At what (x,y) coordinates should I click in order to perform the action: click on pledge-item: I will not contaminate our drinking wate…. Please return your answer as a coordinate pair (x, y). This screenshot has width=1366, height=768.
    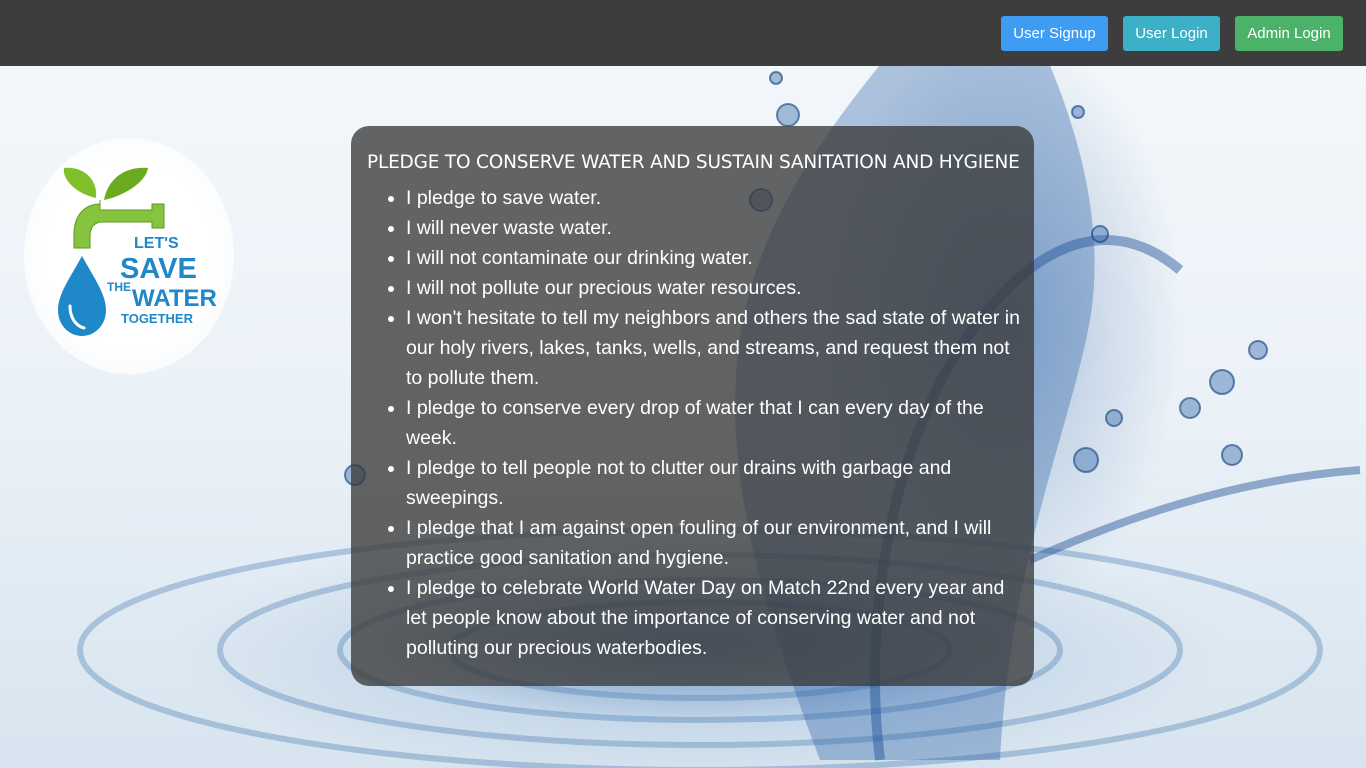
    Looking at the image, I should click on (716, 258).